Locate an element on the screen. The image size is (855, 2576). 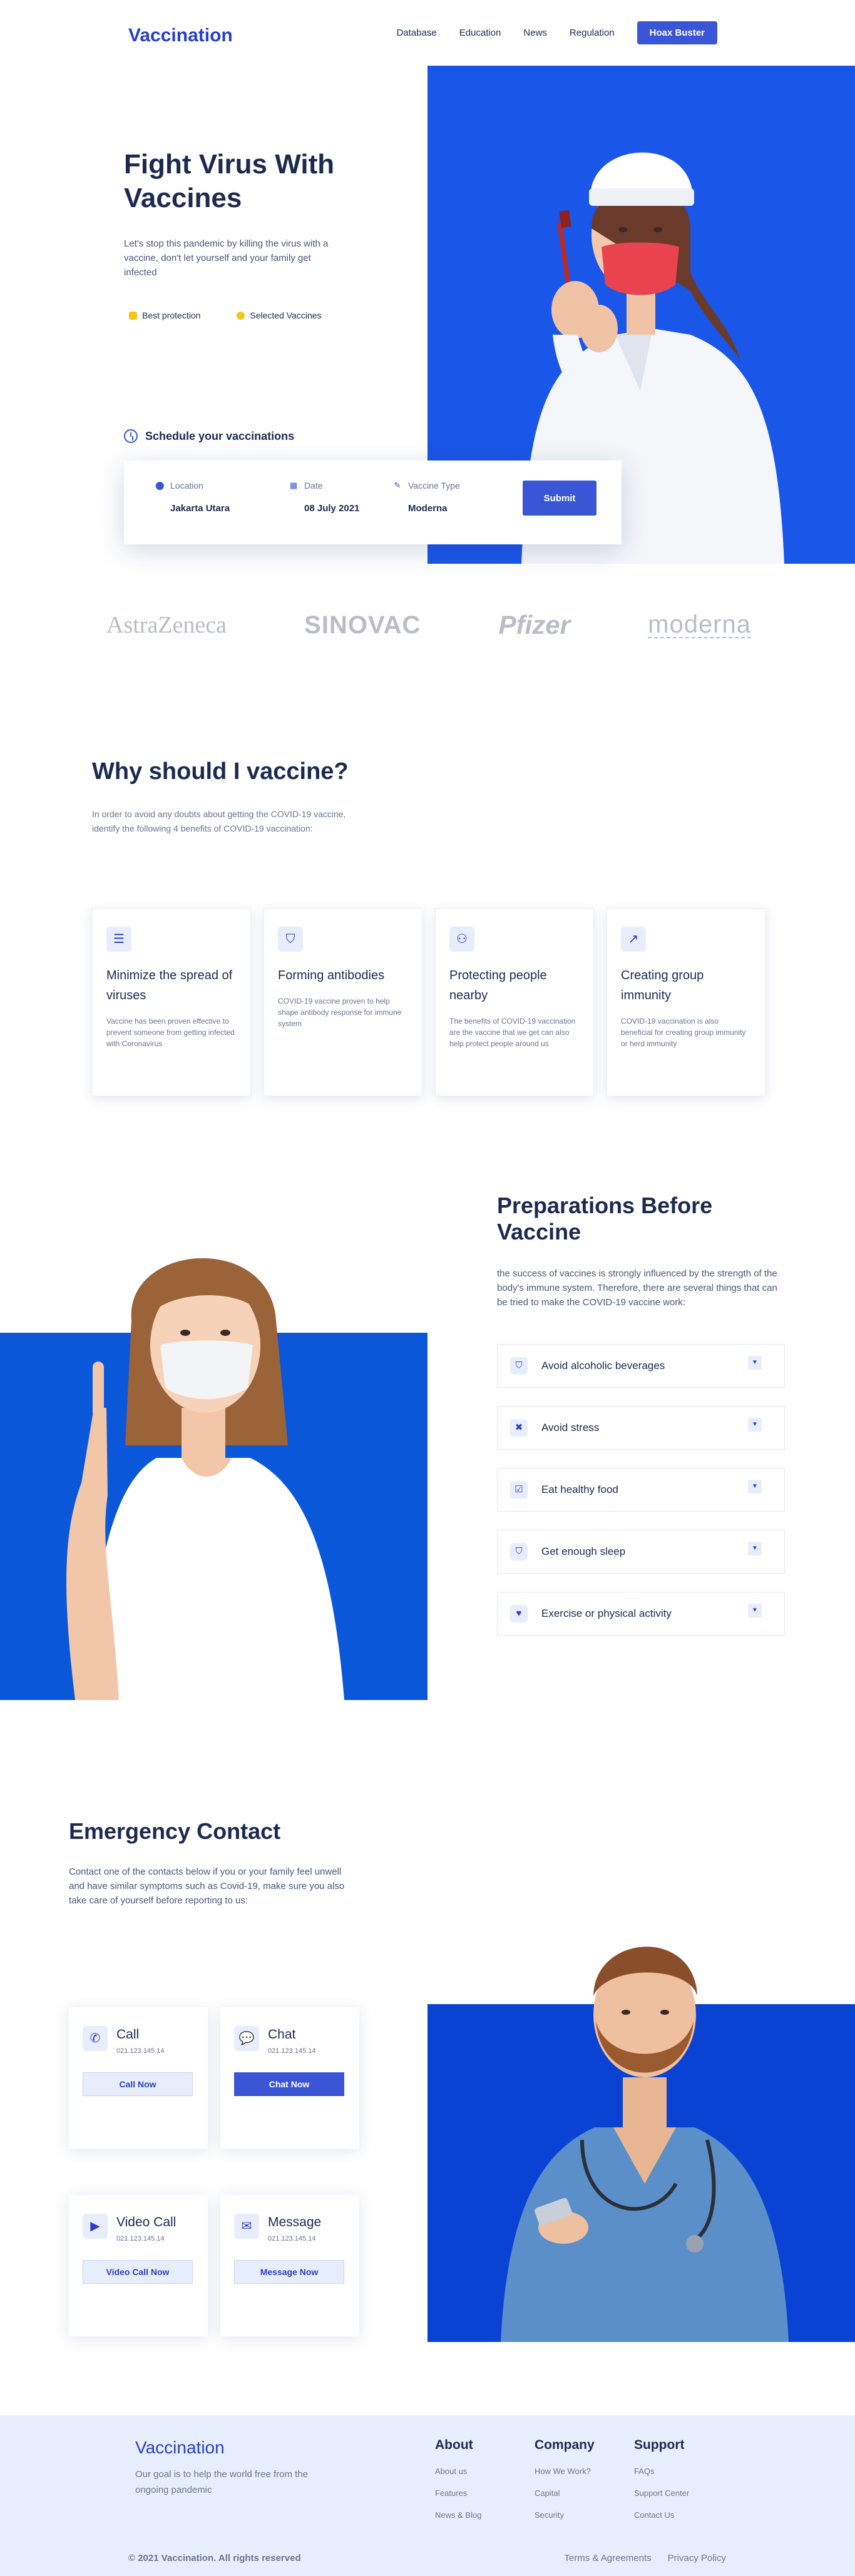
badge-best-protection: Best protection is located at coordinates (164, 315).